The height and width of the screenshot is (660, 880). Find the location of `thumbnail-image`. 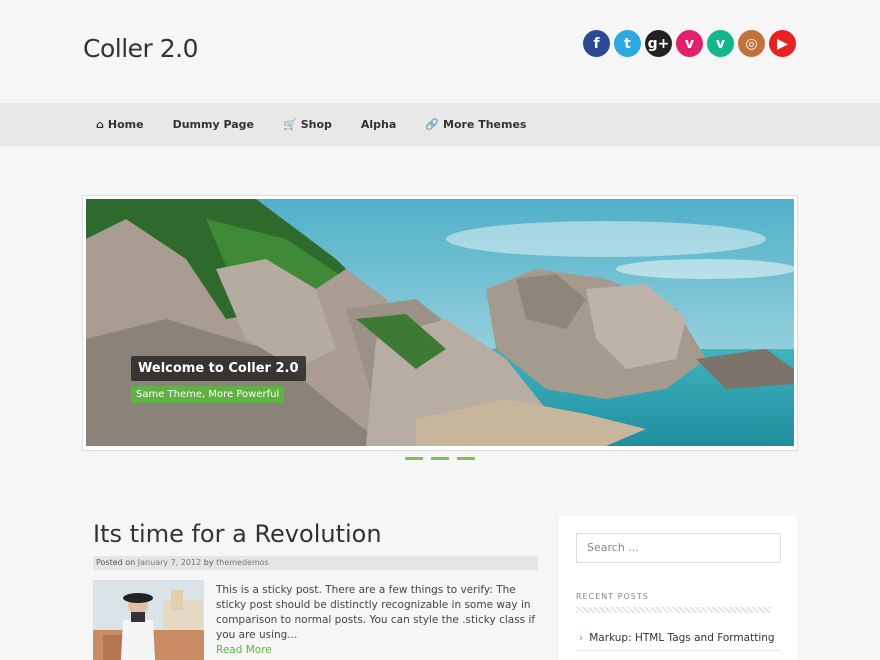

thumbnail-image is located at coordinates (148, 620).